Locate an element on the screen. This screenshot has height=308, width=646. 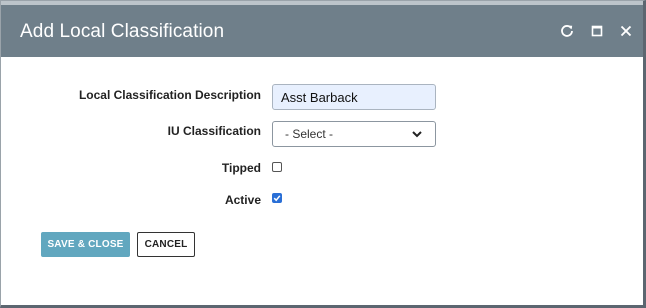
iu-classification-selected: - Select - is located at coordinates (309, 134).